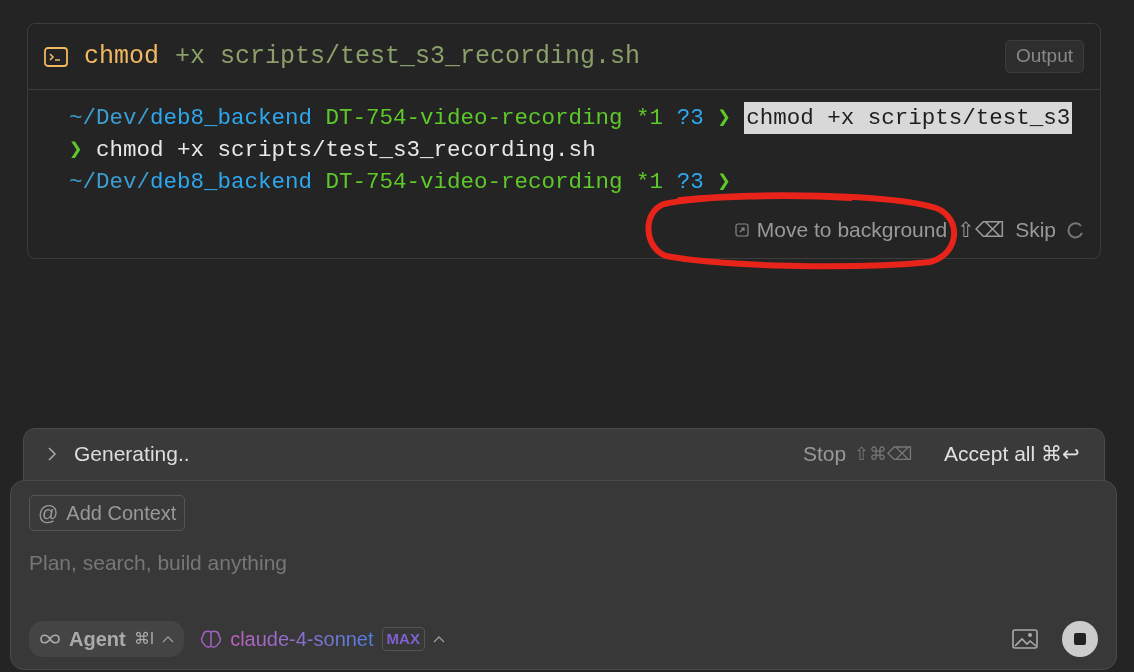 Image resolution: width=1134 pixels, height=672 pixels. Describe the element at coordinates (403, 639) in the screenshot. I see `max-badge: MAX` at that location.